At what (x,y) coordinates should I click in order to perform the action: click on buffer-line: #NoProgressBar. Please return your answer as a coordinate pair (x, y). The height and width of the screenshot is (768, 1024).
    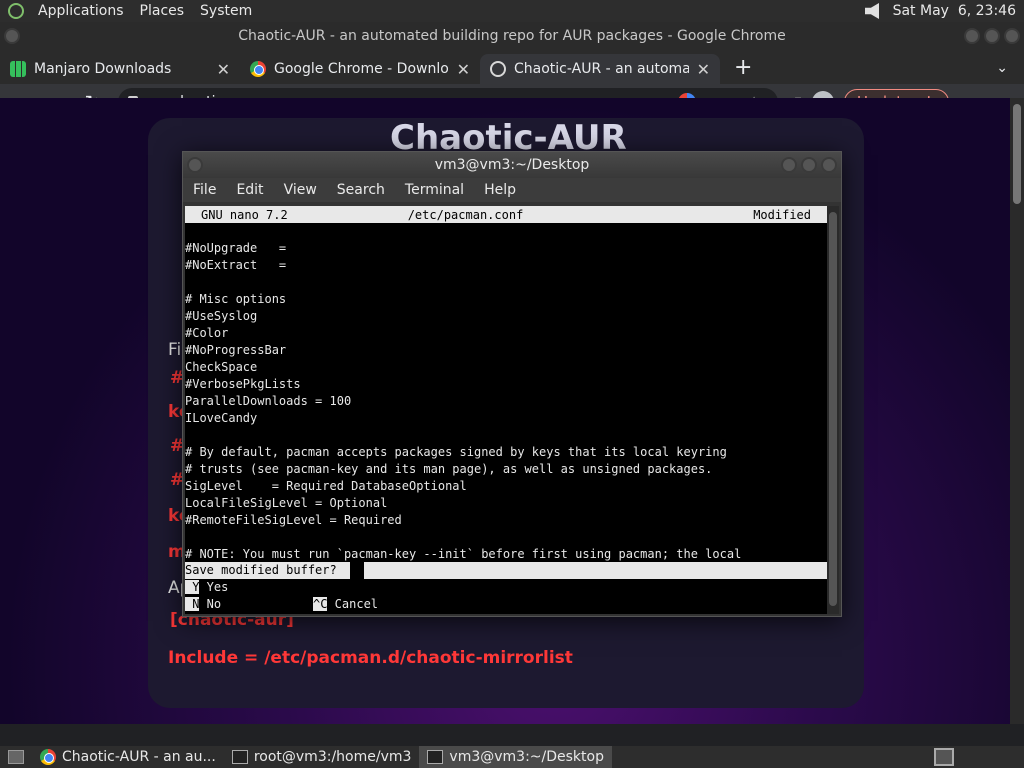
    Looking at the image, I should click on (236, 350).